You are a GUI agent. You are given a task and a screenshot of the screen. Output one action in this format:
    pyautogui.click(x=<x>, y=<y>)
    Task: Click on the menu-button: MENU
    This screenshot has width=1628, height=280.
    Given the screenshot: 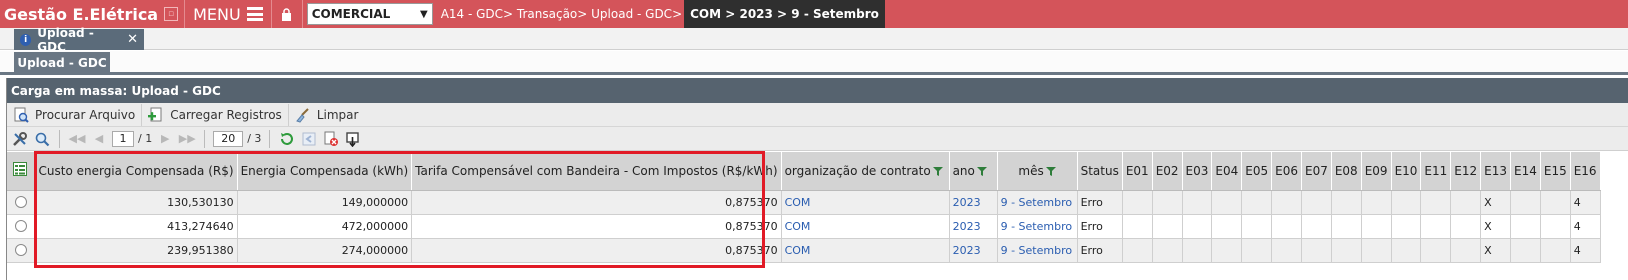 What is the action you would take?
    pyautogui.click(x=227, y=14)
    